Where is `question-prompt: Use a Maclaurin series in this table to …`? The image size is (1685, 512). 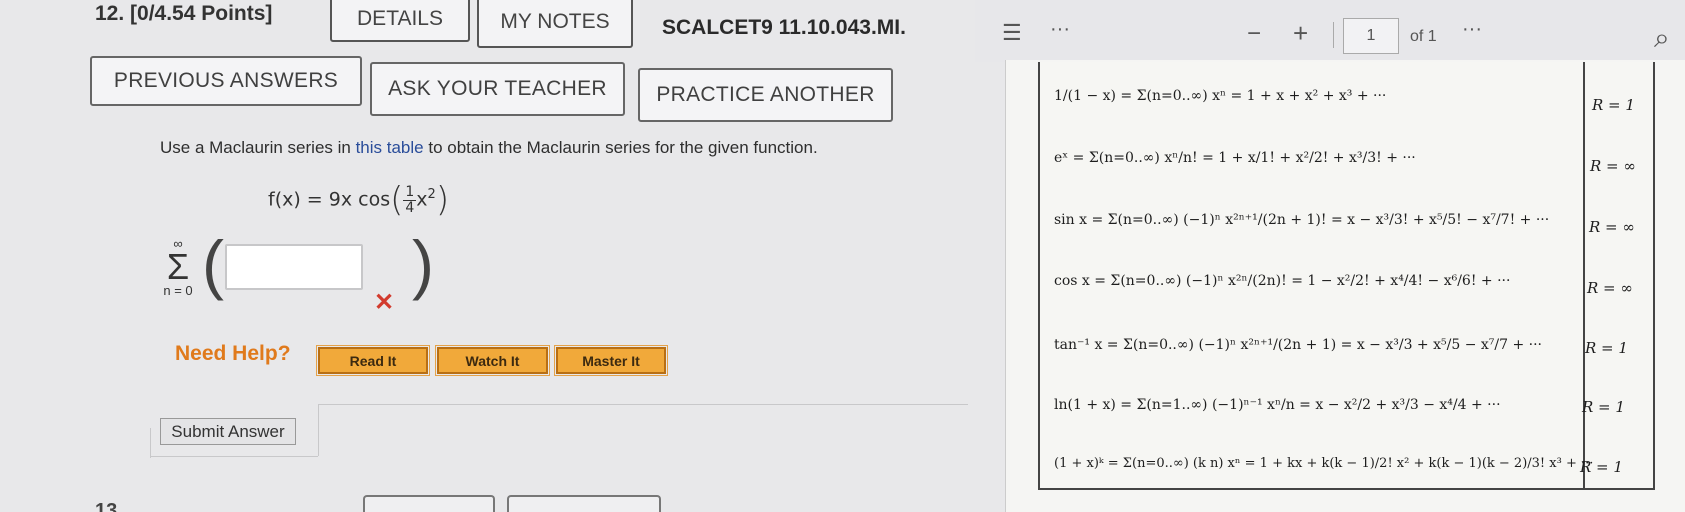
question-prompt: Use a Maclaurin series in this table to … is located at coordinates (489, 148).